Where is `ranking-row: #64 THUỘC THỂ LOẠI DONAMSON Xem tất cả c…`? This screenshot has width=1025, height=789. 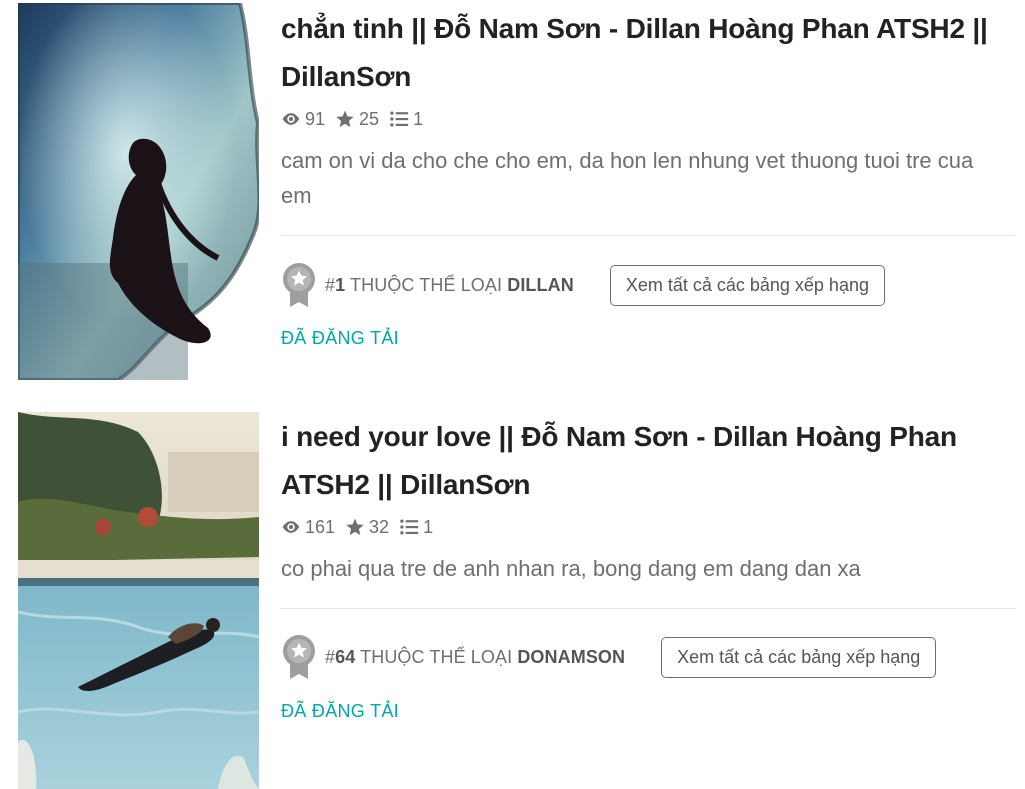 ranking-row: #64 THUỘC THỂ LOẠI DONAMSON Xem tất cả c… is located at coordinates (648, 657).